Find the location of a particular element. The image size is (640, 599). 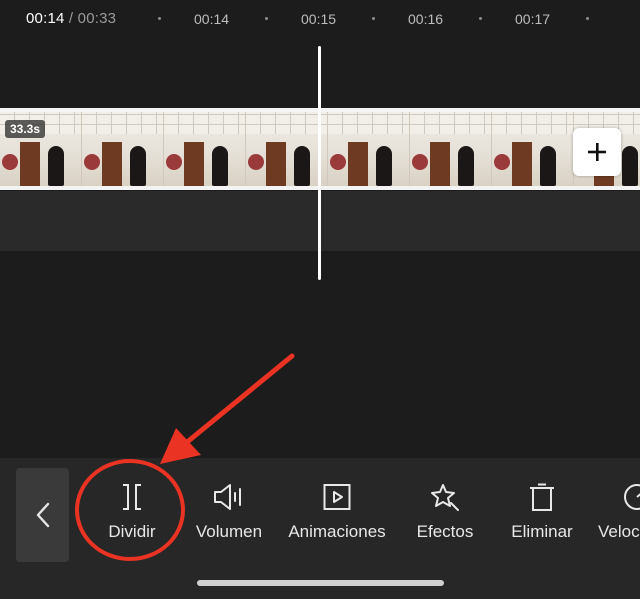

sparkle-star-icon is located at coordinates (445, 497).